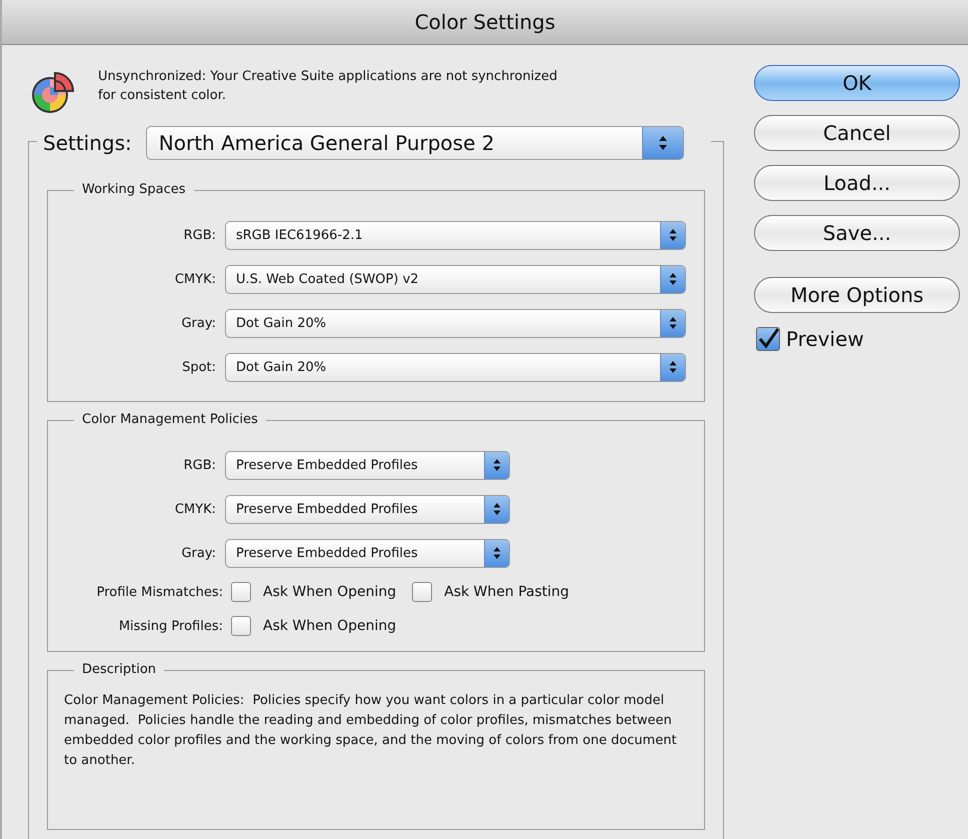 Image resolution: width=968 pixels, height=839 pixels. I want to click on settings-label: Settings:, so click(87, 143).